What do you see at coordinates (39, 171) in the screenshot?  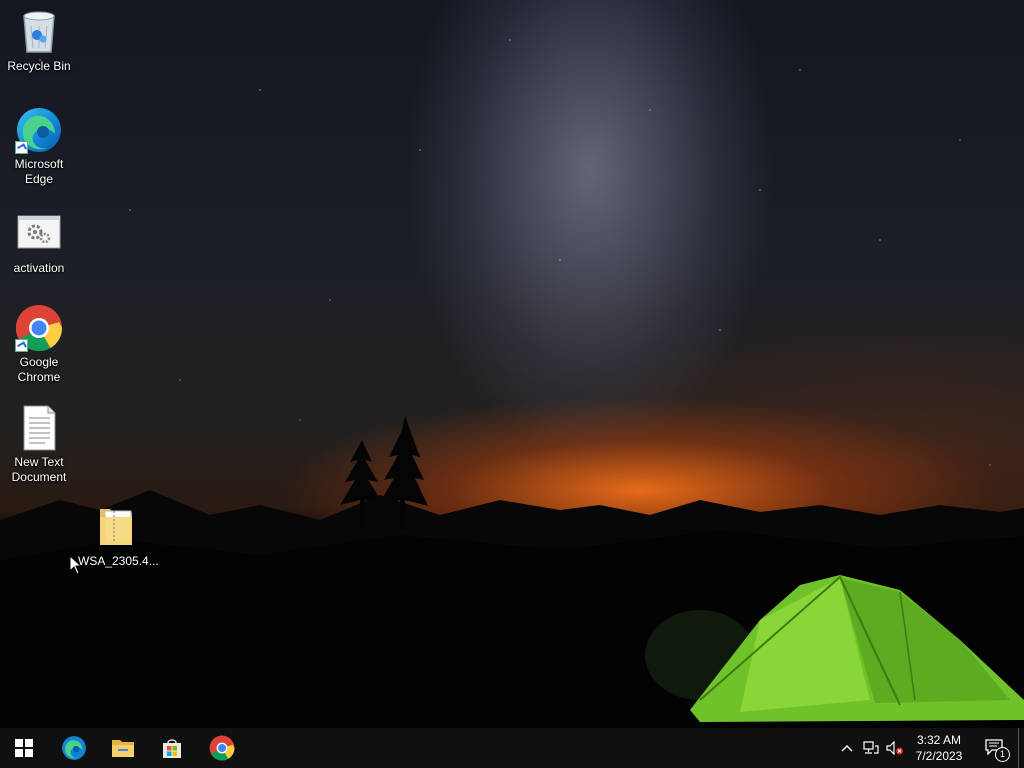 I see `microsoft-edge-label: Microsoft Edge` at bounding box center [39, 171].